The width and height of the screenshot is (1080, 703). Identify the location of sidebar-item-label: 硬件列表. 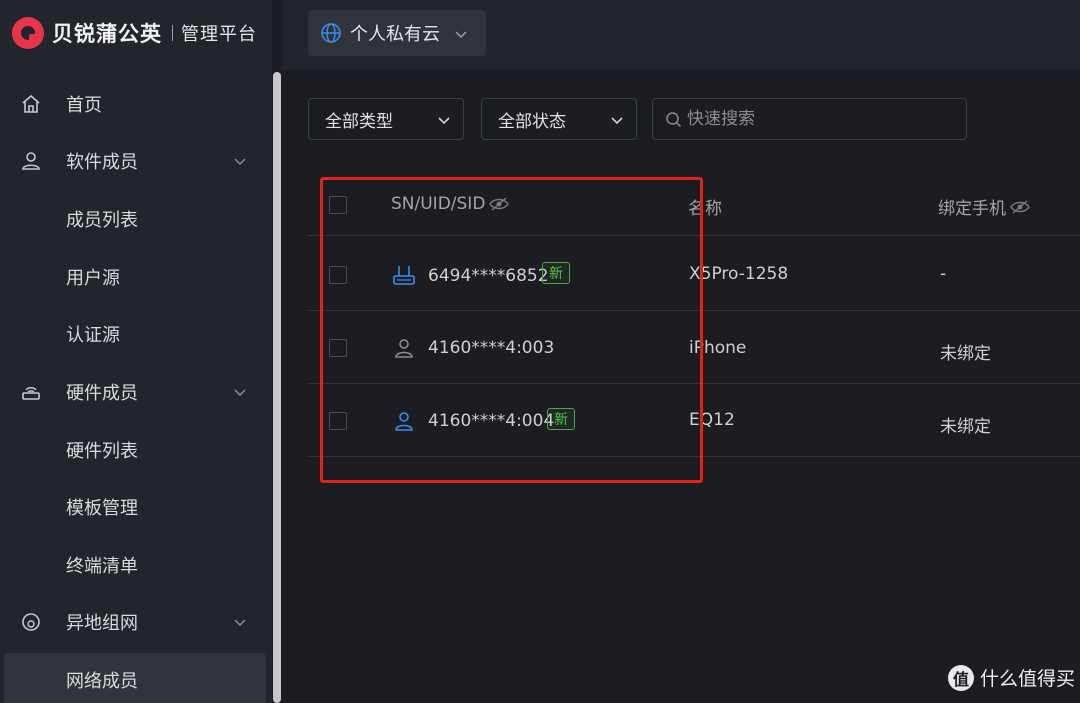
(102, 451).